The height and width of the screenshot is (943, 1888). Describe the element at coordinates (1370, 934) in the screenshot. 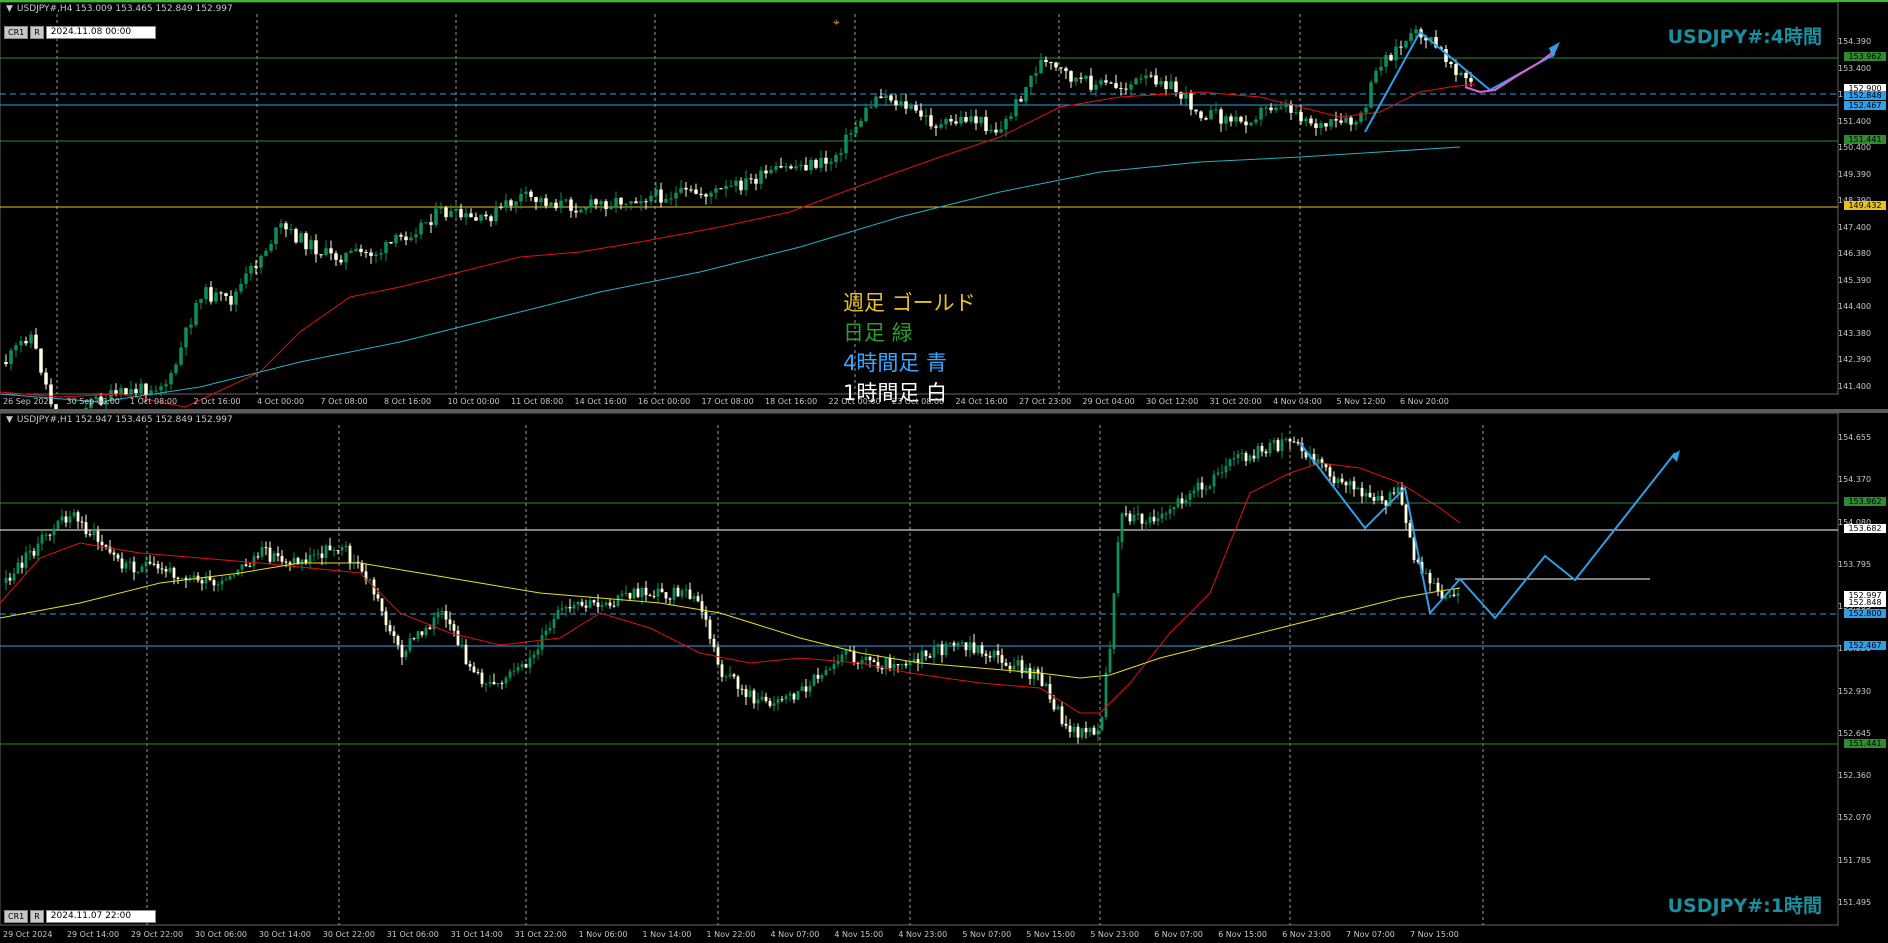

I see `time-tick-label: 7 Nov 07:00` at that location.